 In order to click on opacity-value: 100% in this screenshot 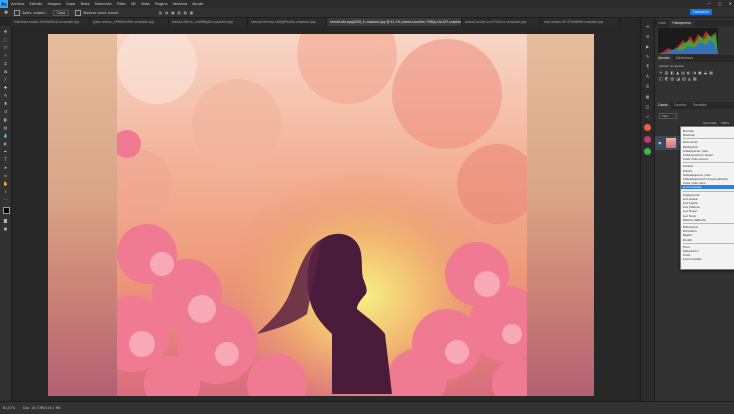, I will do `click(725, 123)`.